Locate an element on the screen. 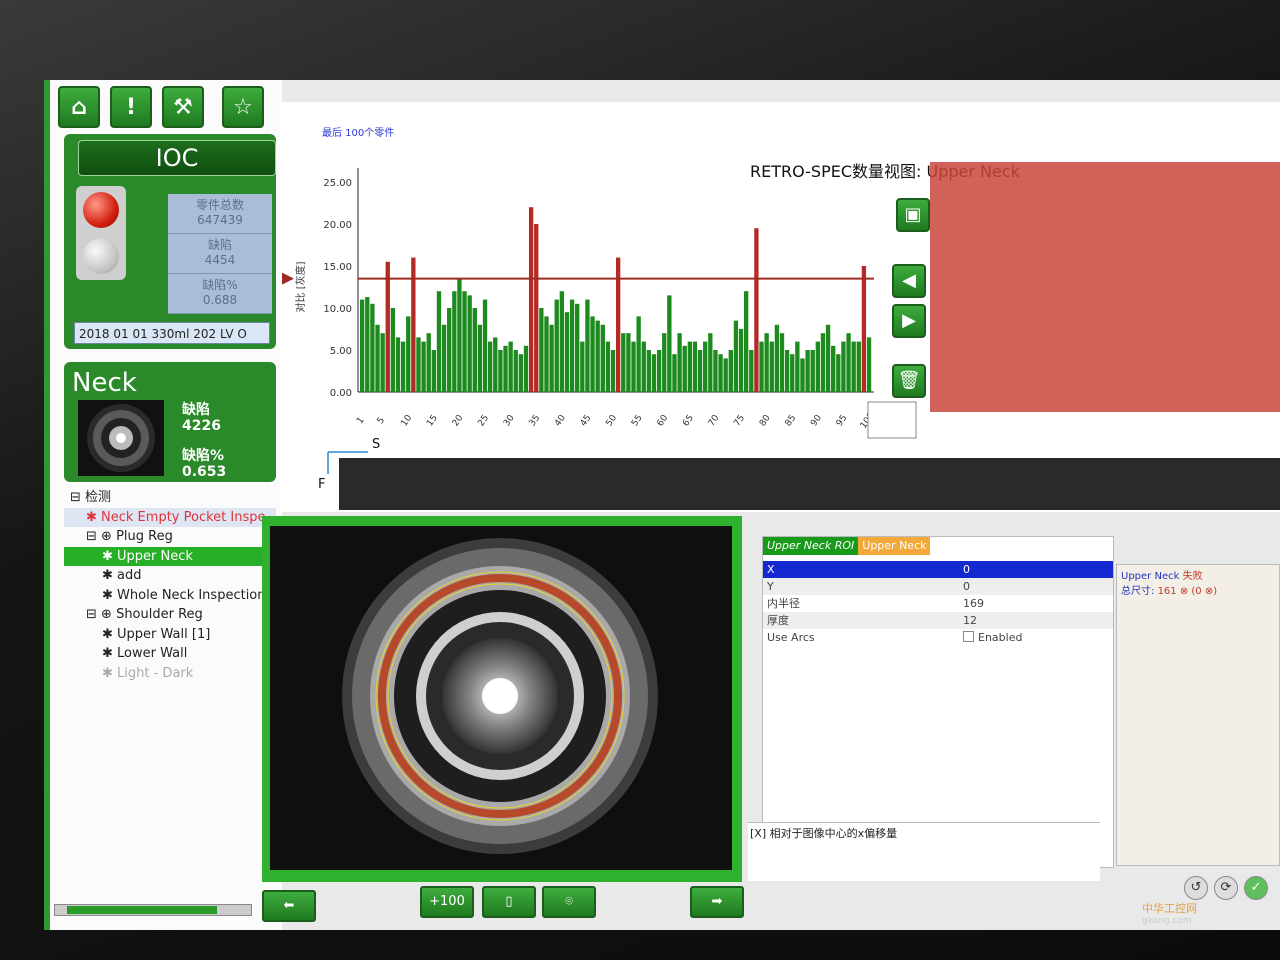  tab-upper-neck: Upper Neck is located at coordinates (894, 546).